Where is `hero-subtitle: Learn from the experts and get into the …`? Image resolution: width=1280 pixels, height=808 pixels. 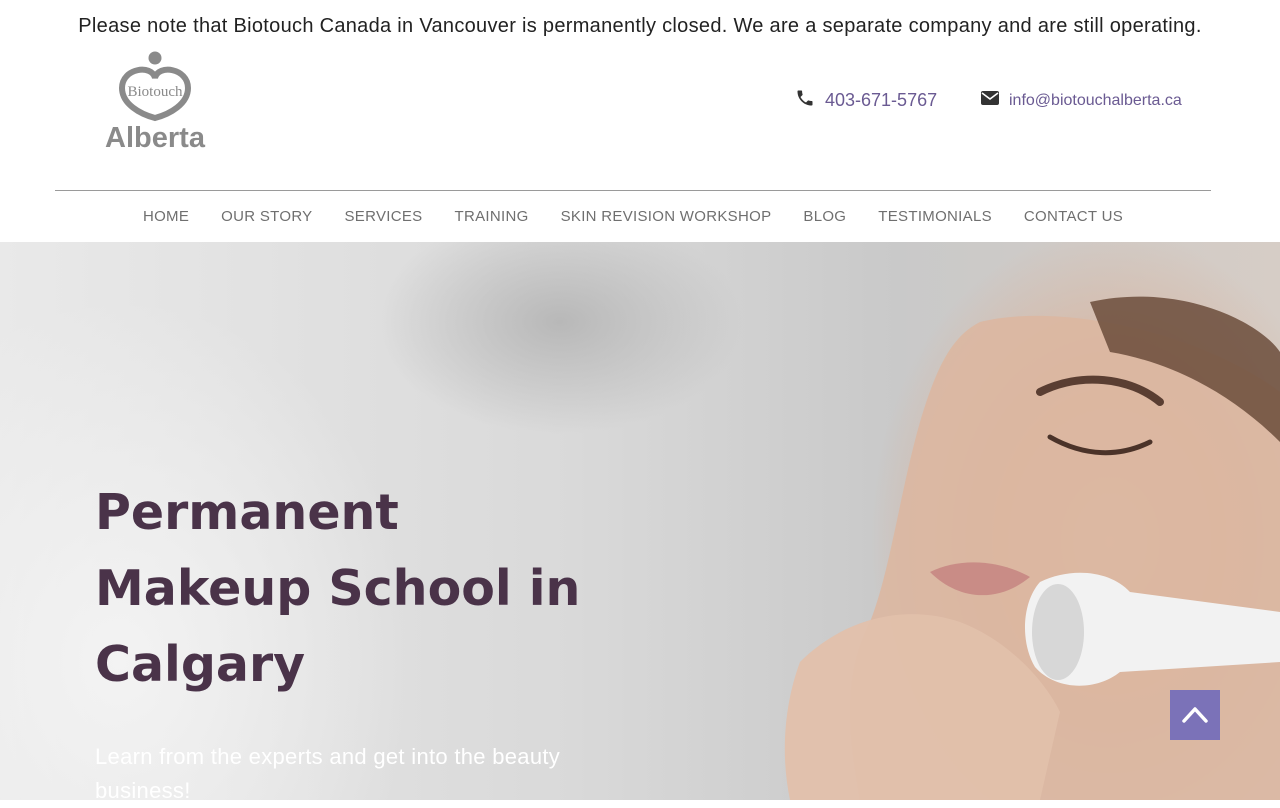 hero-subtitle: Learn from the experts and get into the … is located at coordinates (328, 773).